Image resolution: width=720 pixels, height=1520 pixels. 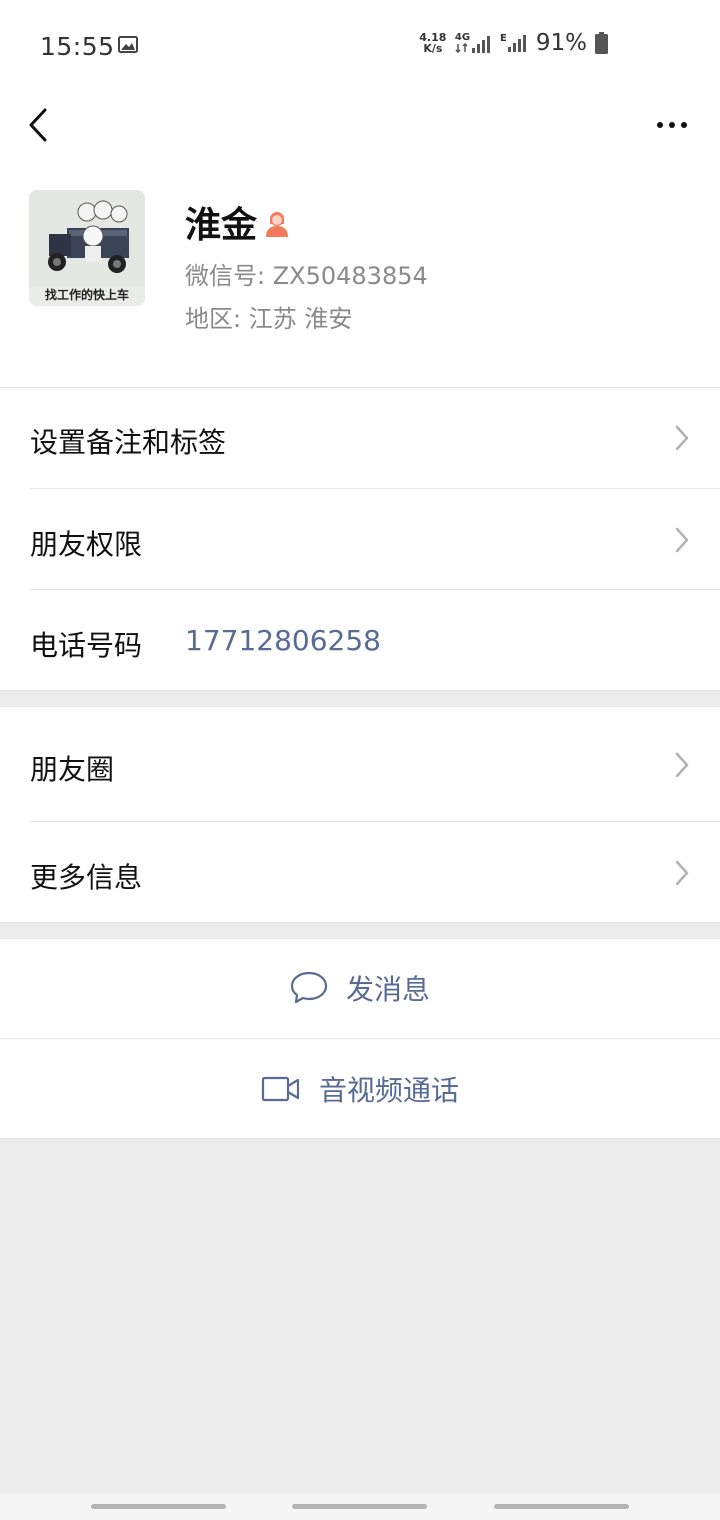 What do you see at coordinates (269, 319) in the screenshot?
I see `region: 地区: 江苏 淮安` at bounding box center [269, 319].